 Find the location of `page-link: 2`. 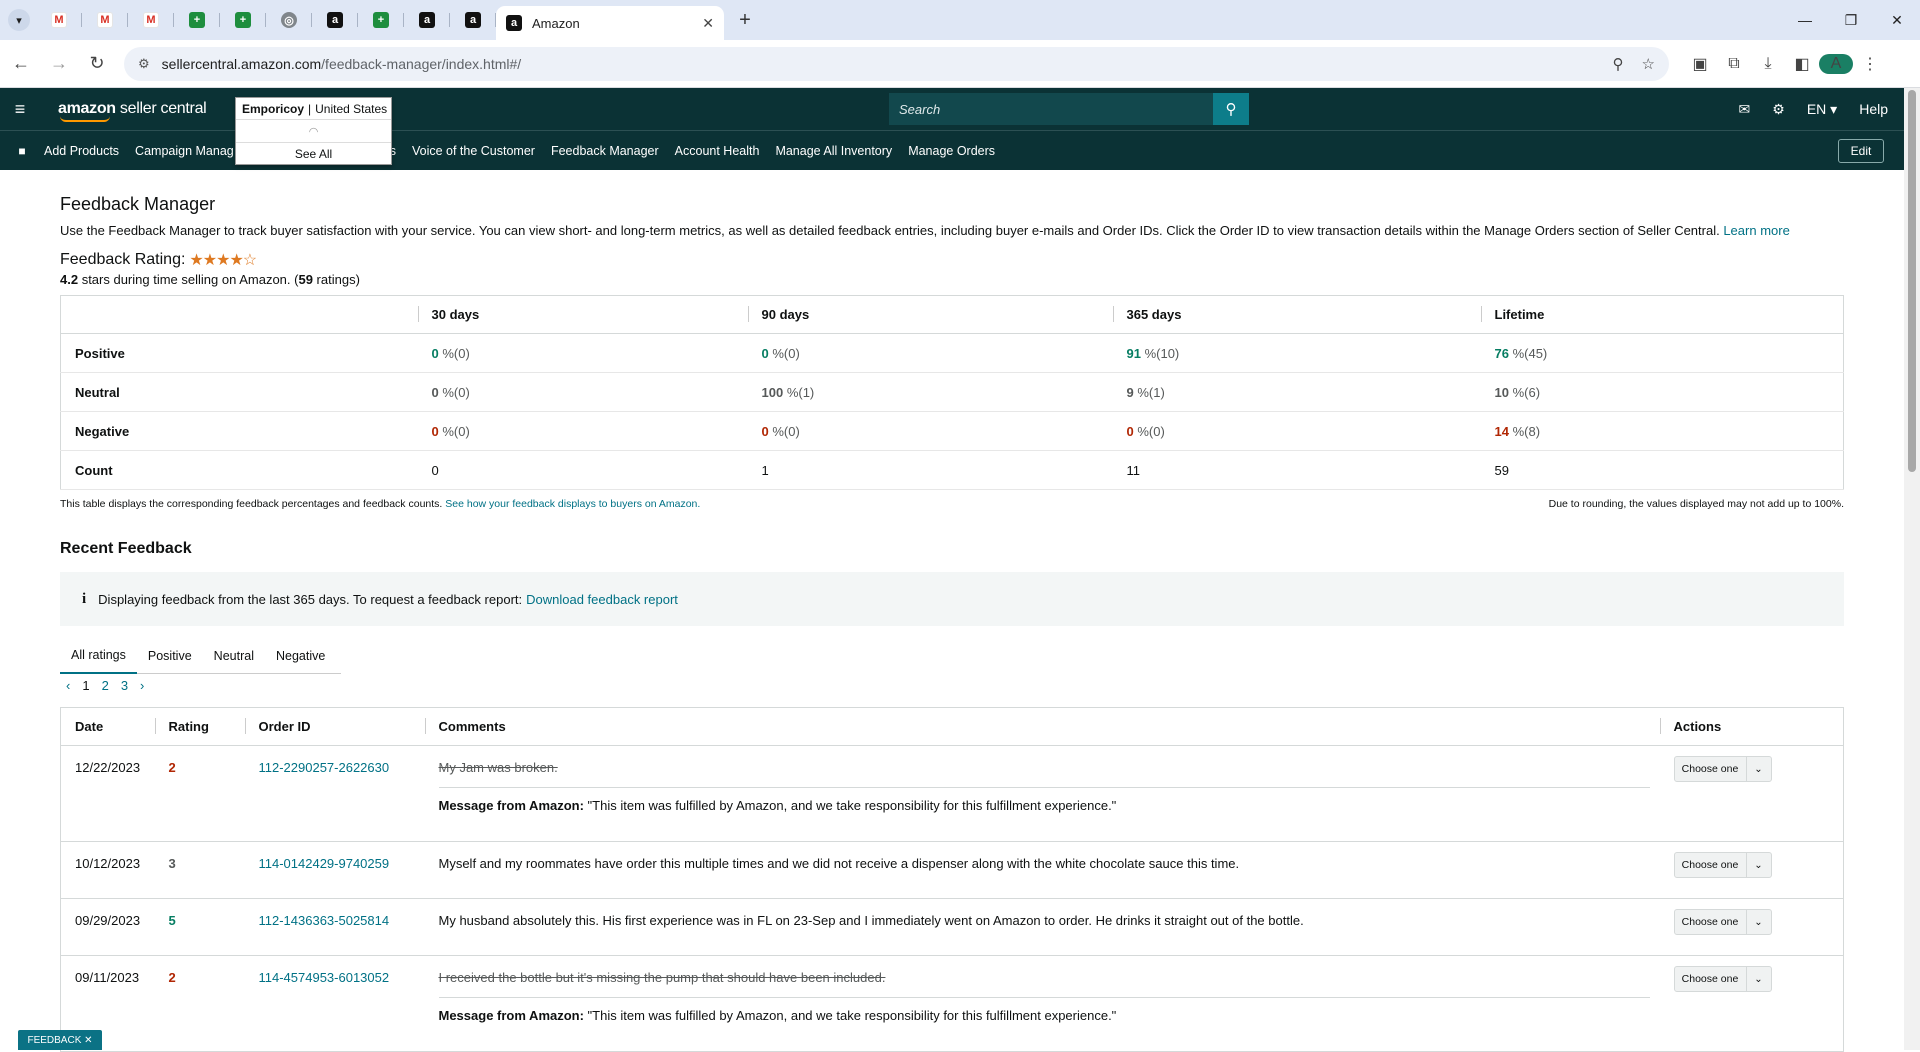

page-link: 2 is located at coordinates (105, 685).